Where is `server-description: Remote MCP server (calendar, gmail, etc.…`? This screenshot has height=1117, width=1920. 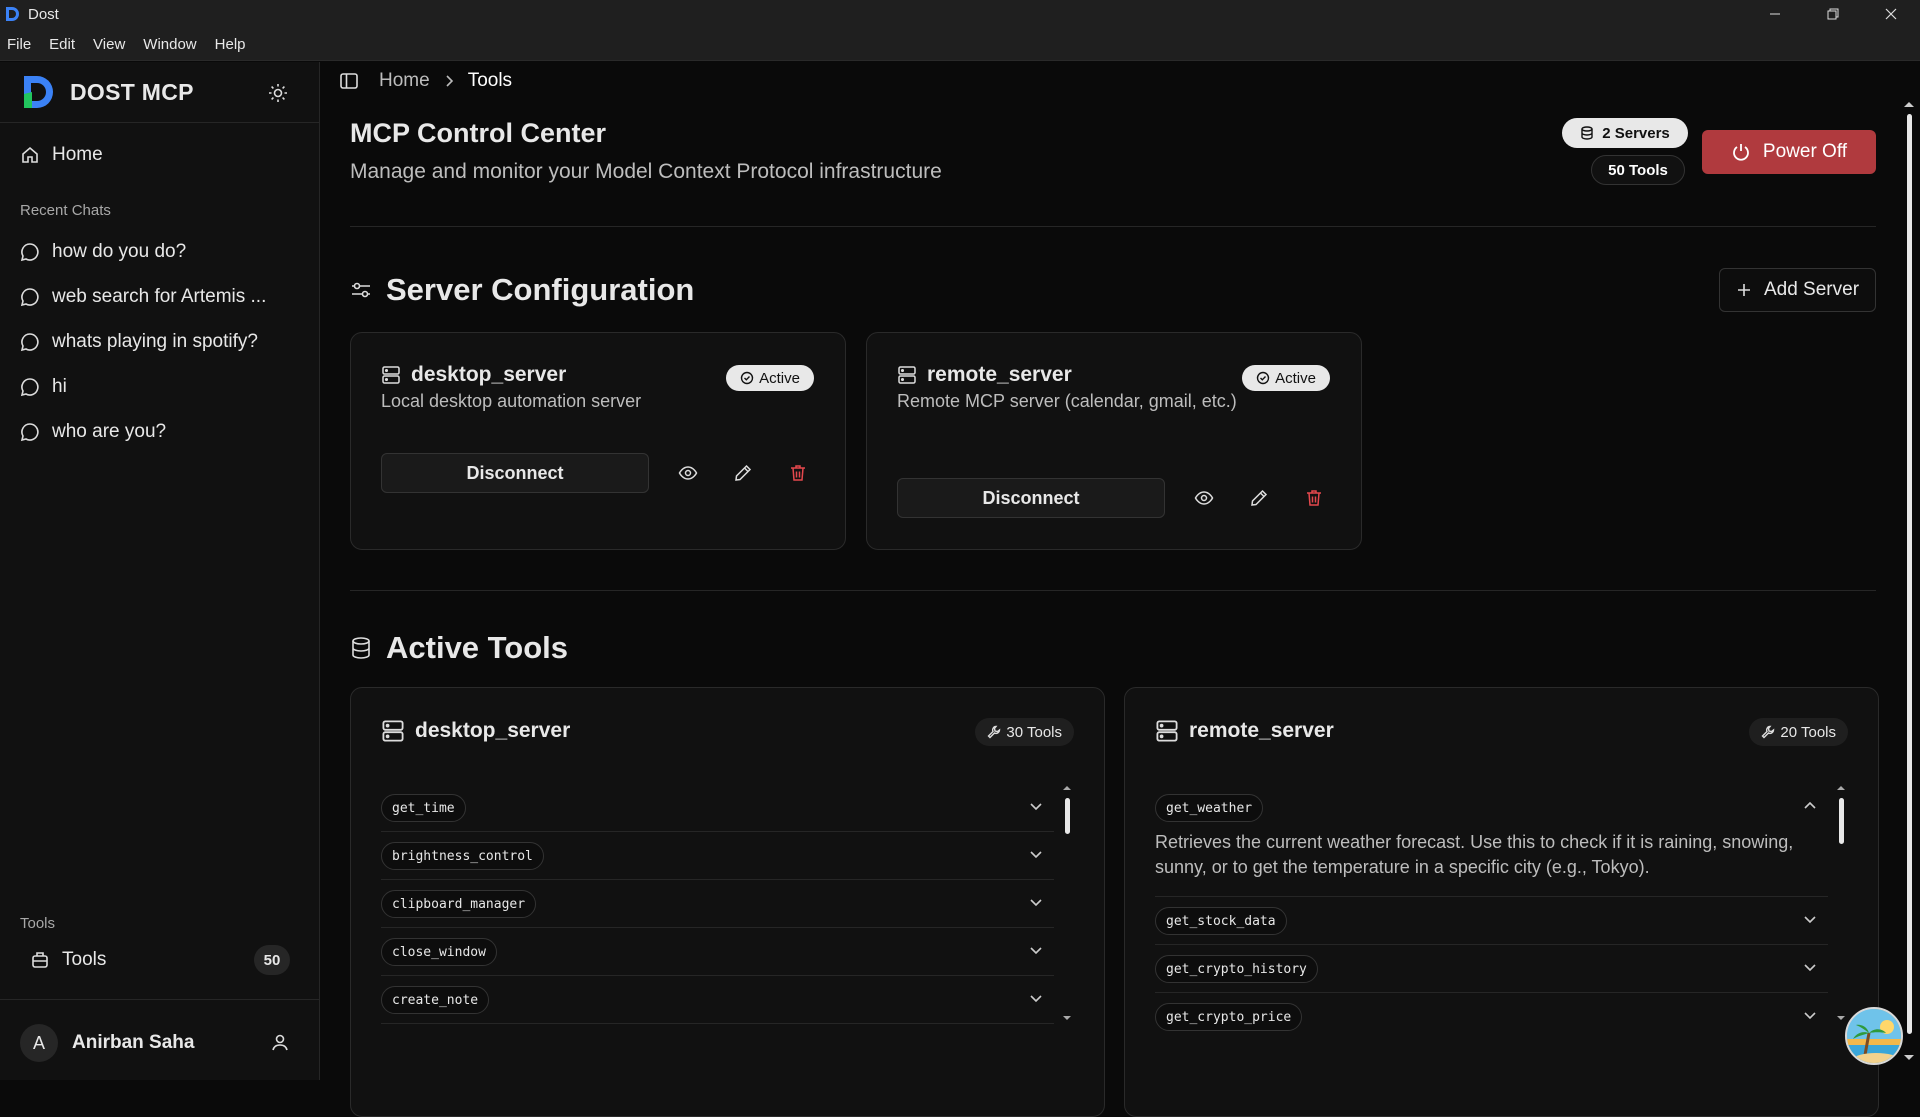 server-description: Remote MCP server (calendar, gmail, etc.… is located at coordinates (1067, 401).